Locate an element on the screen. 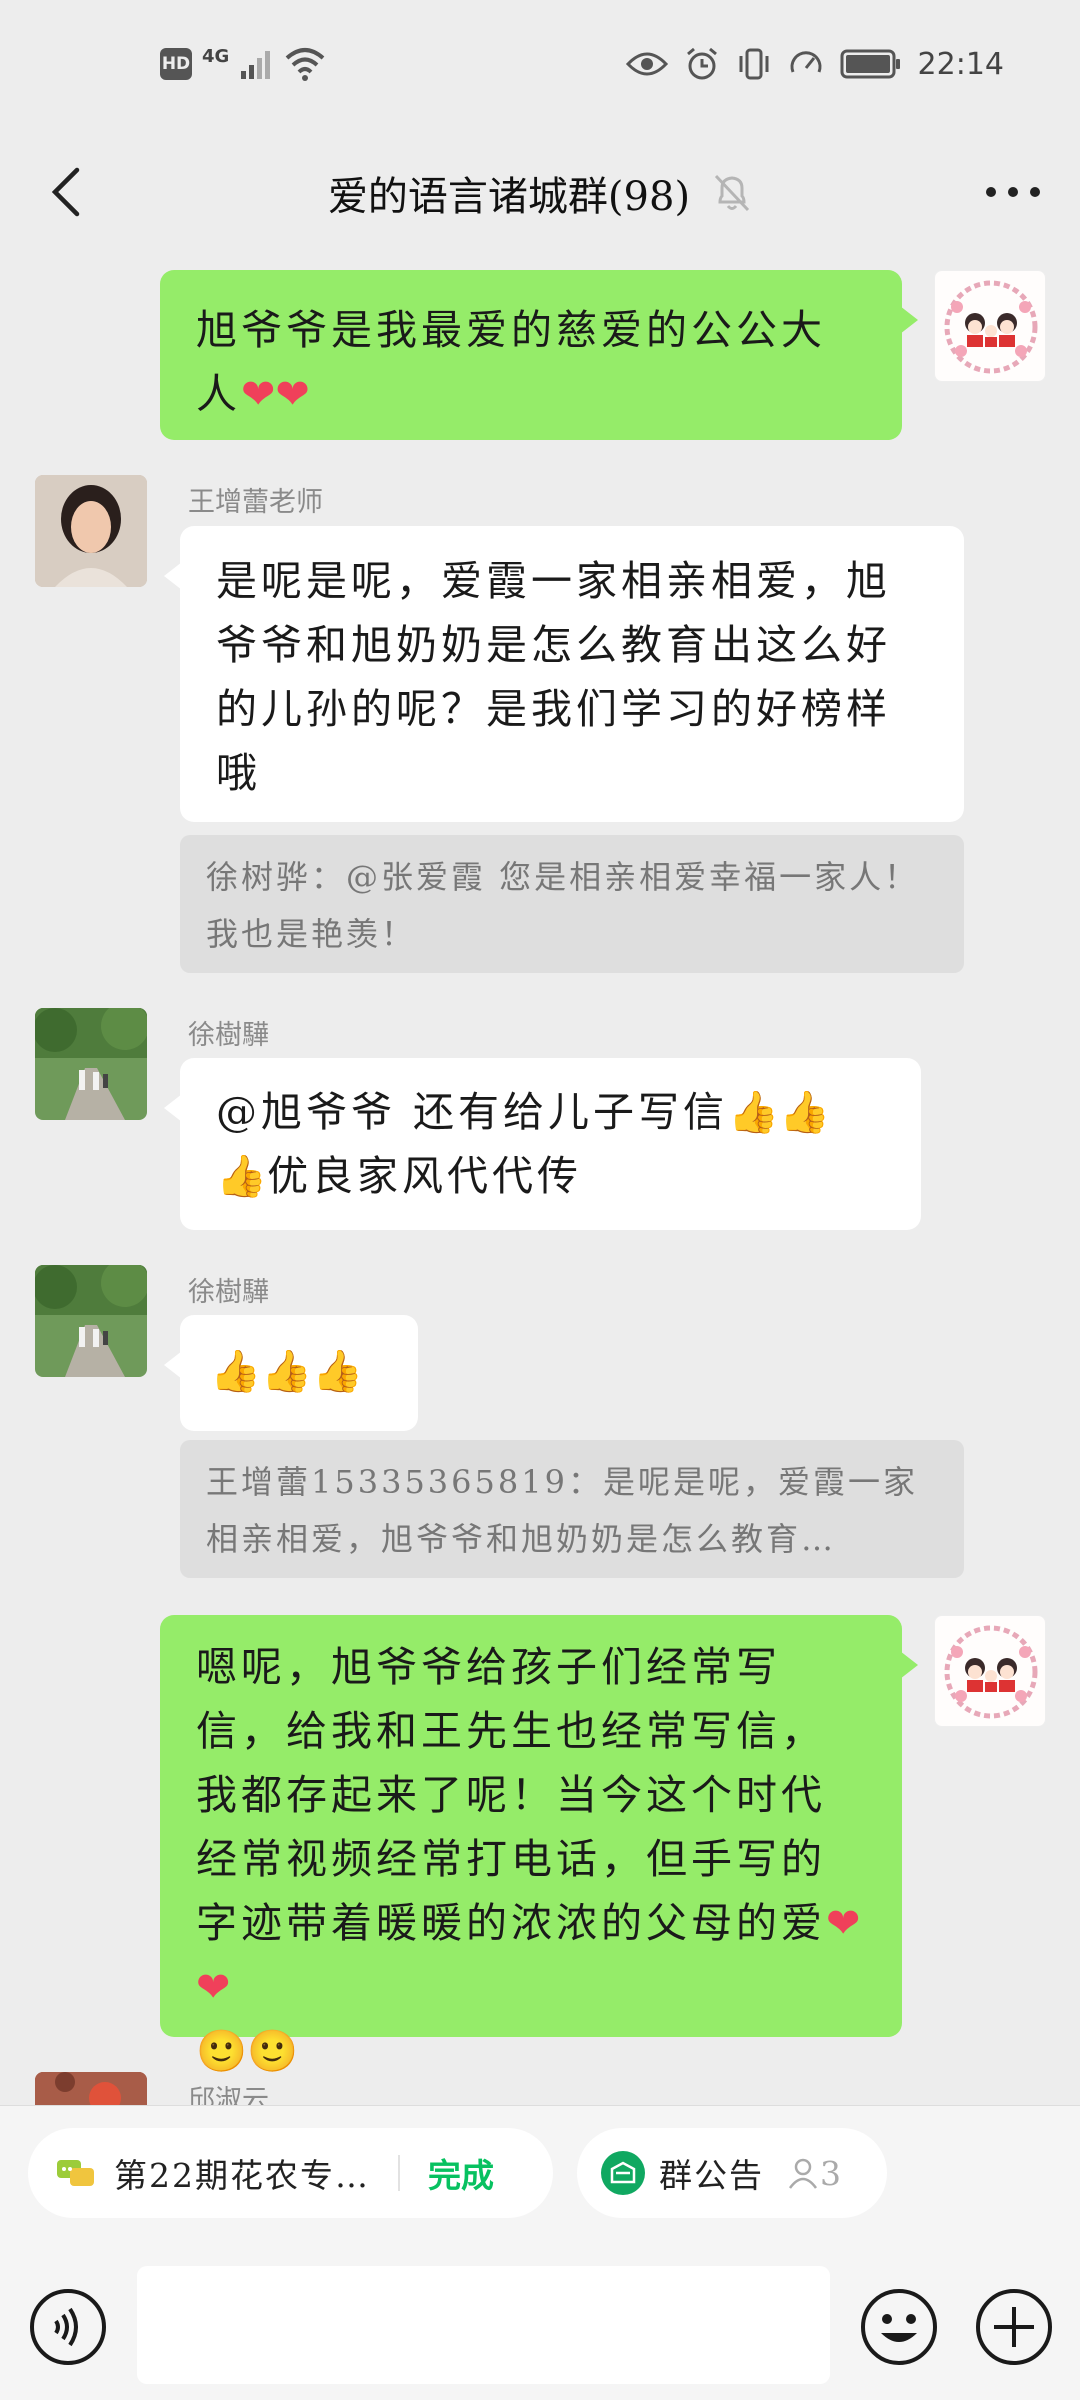 The height and width of the screenshot is (2400, 1080). done-button: 完成 is located at coordinates (461, 2173).